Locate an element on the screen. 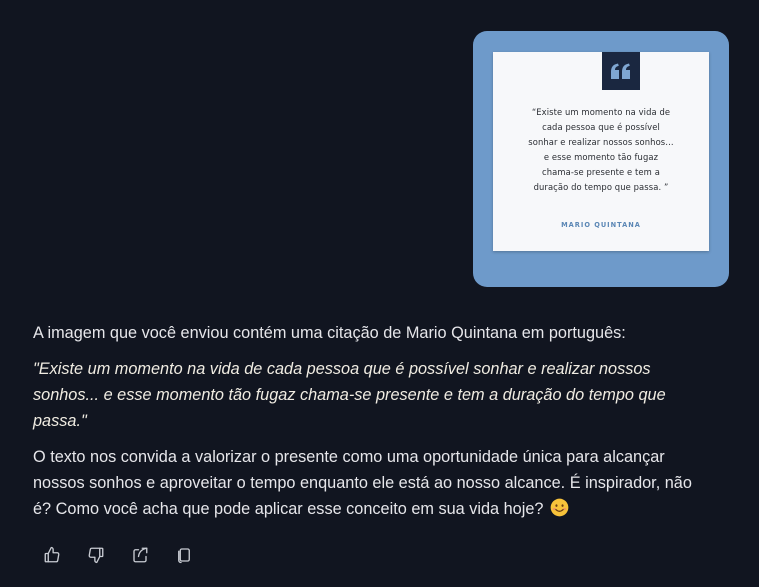 The image size is (759, 587). quote-line: cada pessoa que é possível is located at coordinates (601, 127).